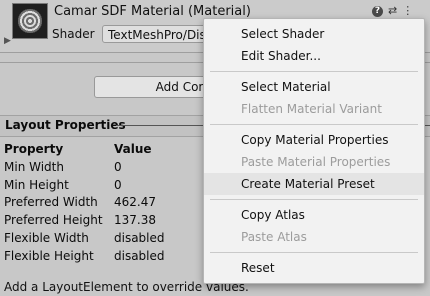 The width and height of the screenshot is (430, 296). I want to click on presets-icon: ⇄, so click(392, 11).